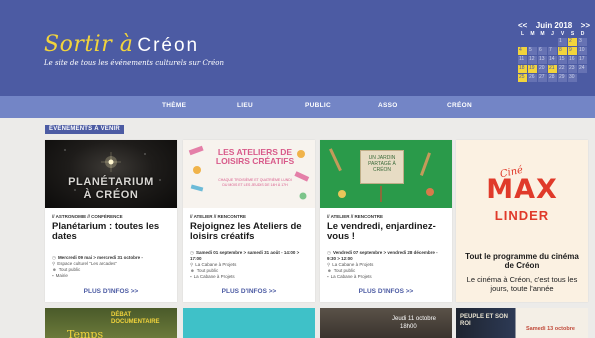 Image resolution: width=595 pixels, height=338 pixels. I want to click on event-title: Planétarium : toutes les dates, so click(112, 232).